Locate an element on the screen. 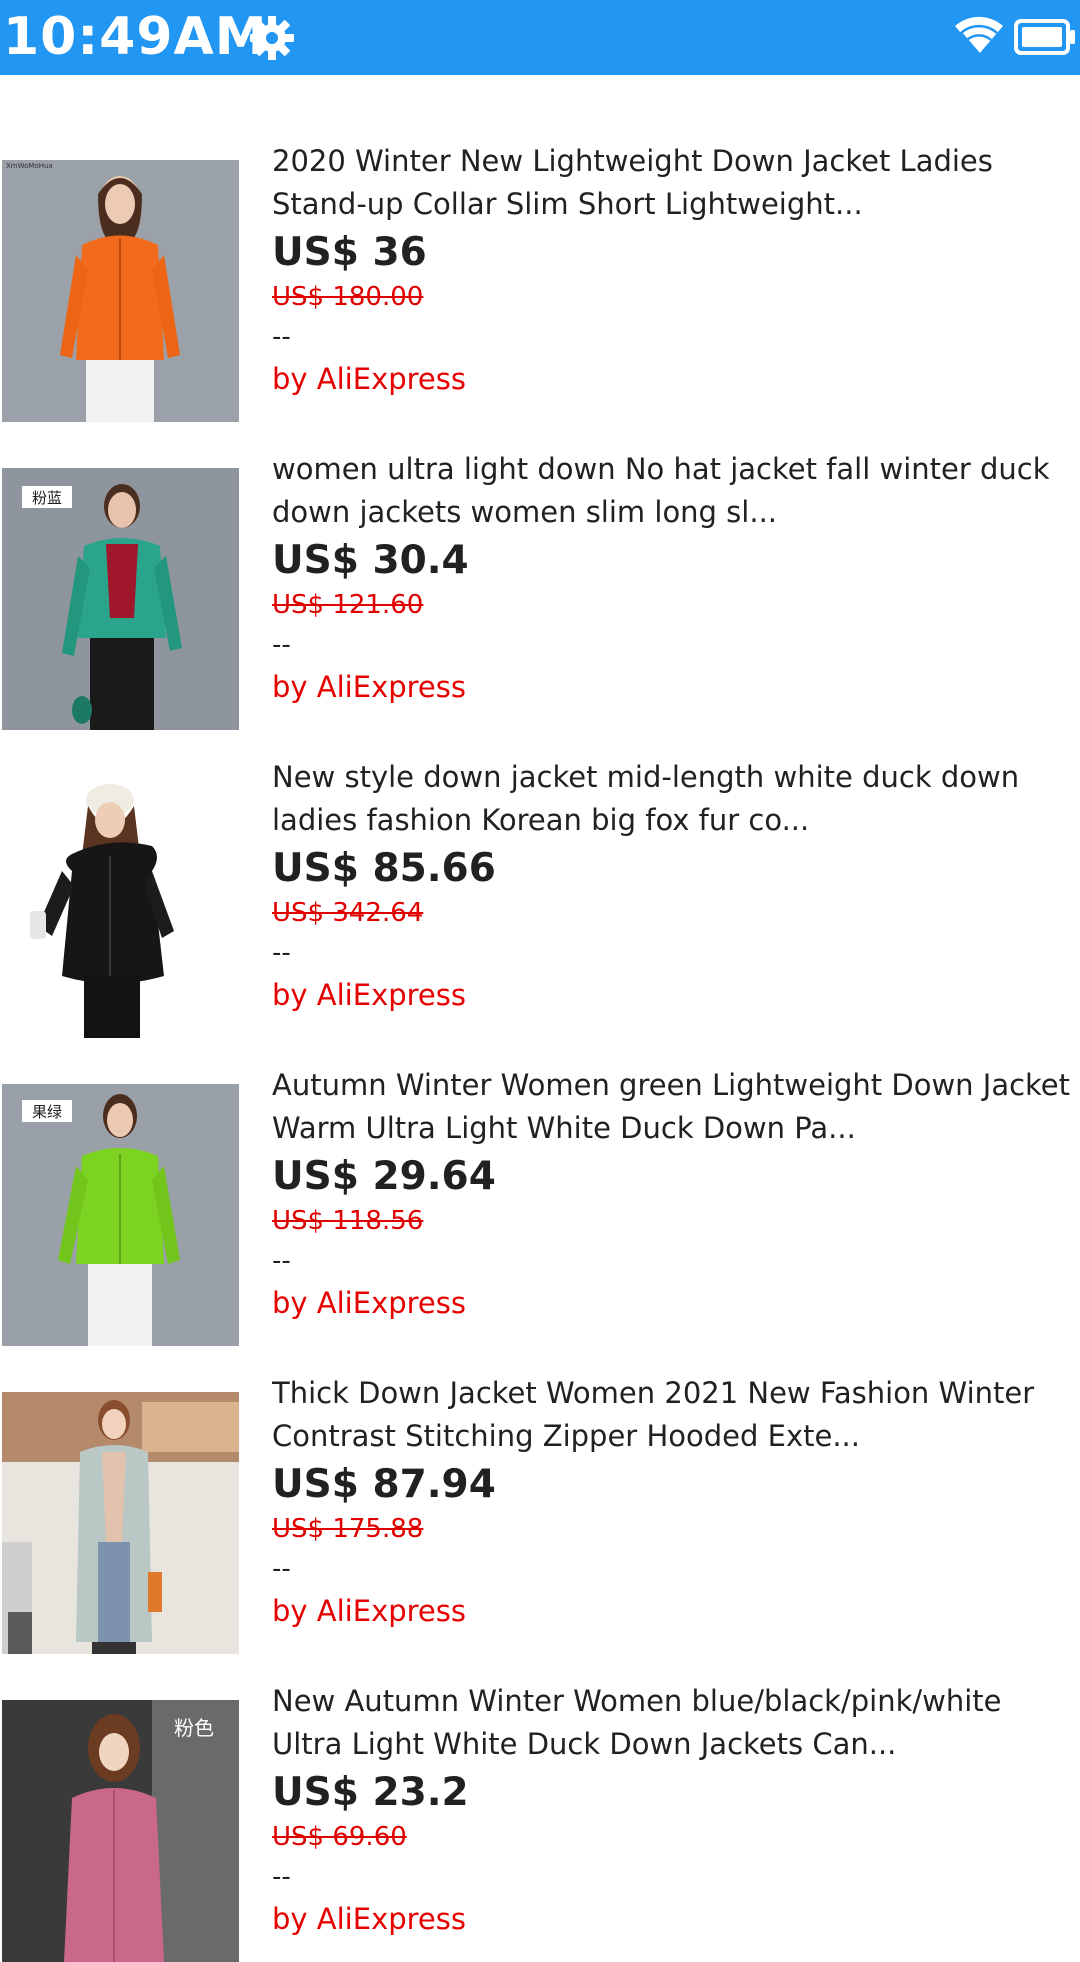 The height and width of the screenshot is (1962, 1080). product-original-price: US$ 69.60 is located at coordinates (339, 1837).